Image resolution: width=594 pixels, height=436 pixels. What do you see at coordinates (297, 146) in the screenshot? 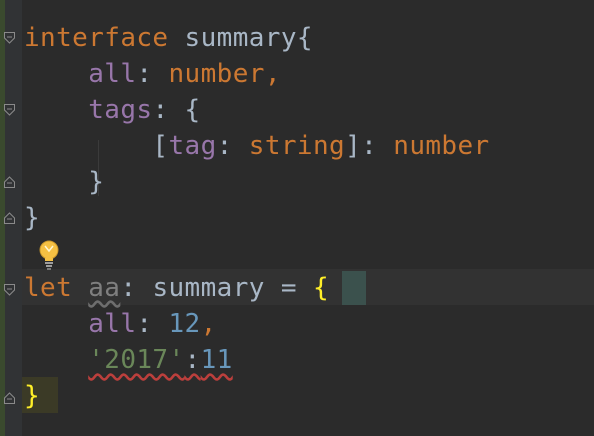
I see `code-token: string` at bounding box center [297, 146].